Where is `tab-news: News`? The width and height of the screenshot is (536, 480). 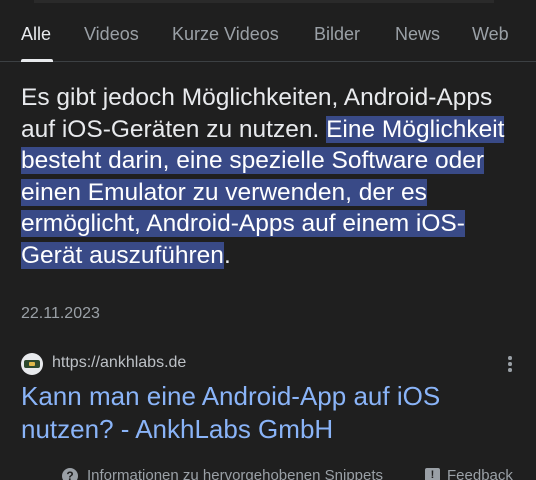 tab-news: News is located at coordinates (417, 34).